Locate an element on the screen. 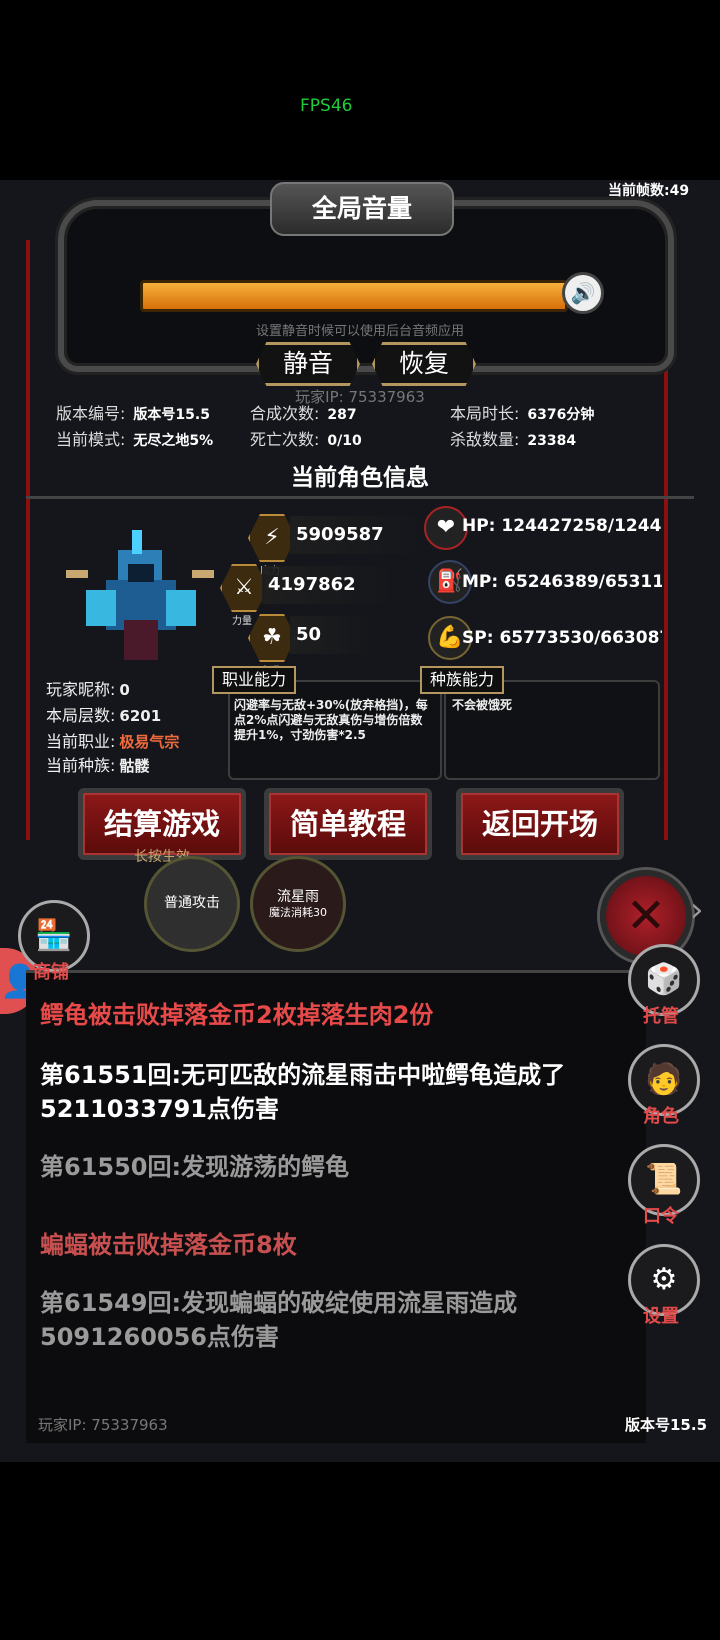 Image resolution: width=720 pixels, height=1640 pixels. log-line: 第61549回:发现蝙蝠的破绽使用流星雨造成5091260056点伤害 is located at coordinates (279, 1320).